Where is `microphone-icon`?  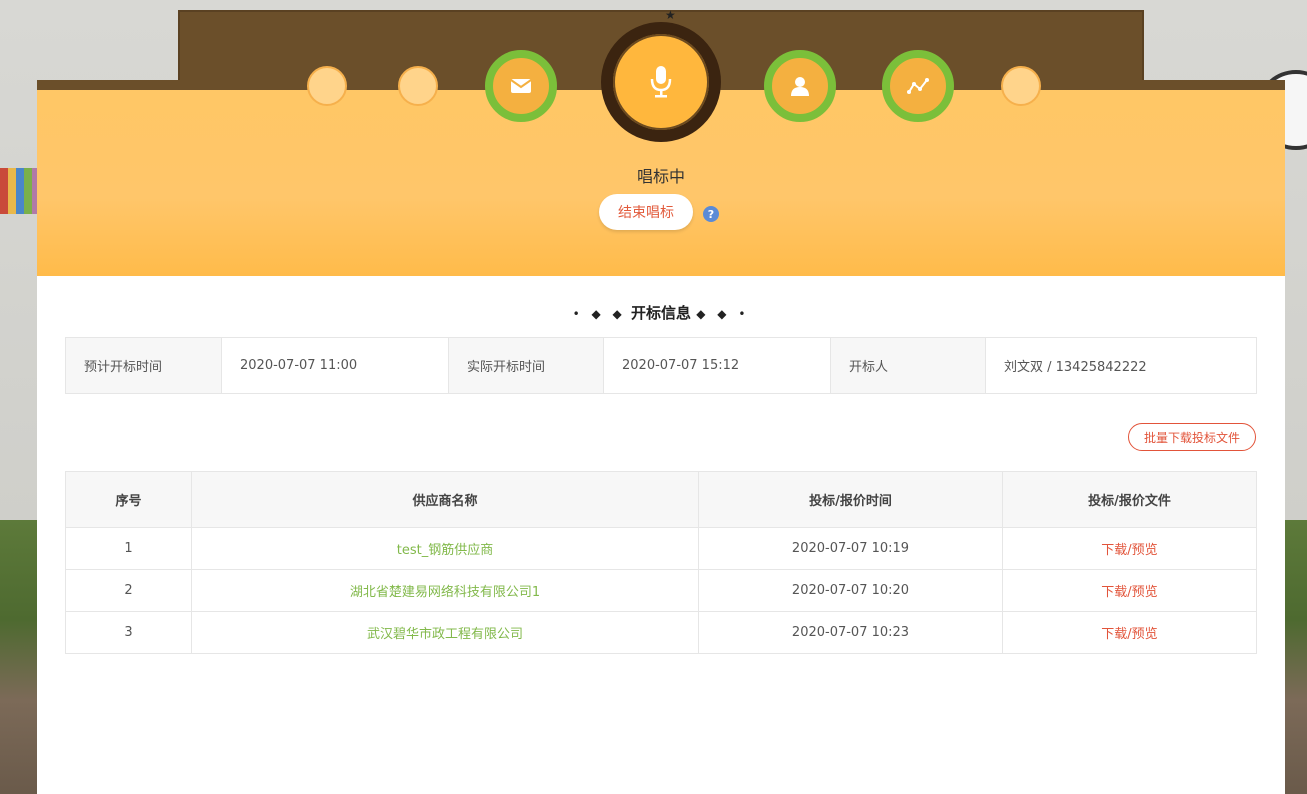
microphone-icon is located at coordinates (661, 82).